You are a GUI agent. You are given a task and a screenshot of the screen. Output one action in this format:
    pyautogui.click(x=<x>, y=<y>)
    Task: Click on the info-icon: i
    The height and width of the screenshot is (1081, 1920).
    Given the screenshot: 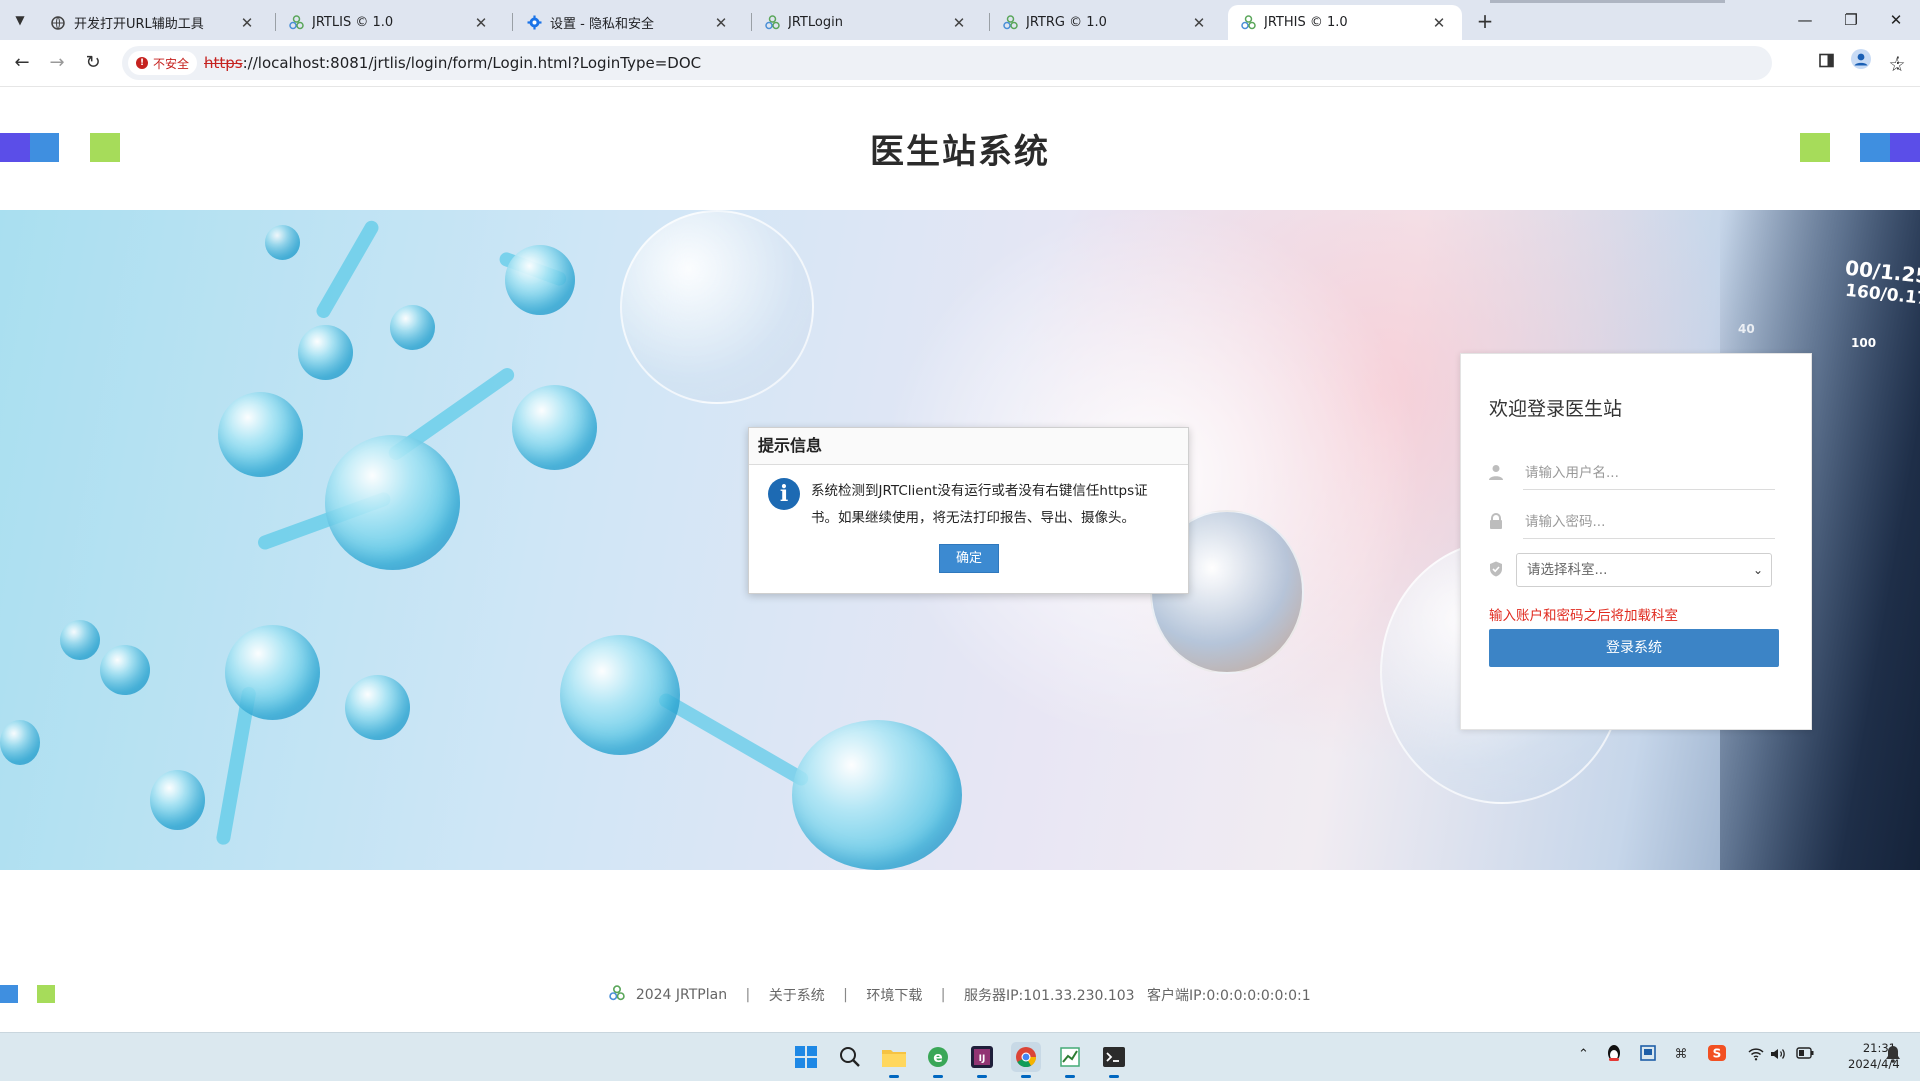 What is the action you would take?
    pyautogui.click(x=784, y=494)
    